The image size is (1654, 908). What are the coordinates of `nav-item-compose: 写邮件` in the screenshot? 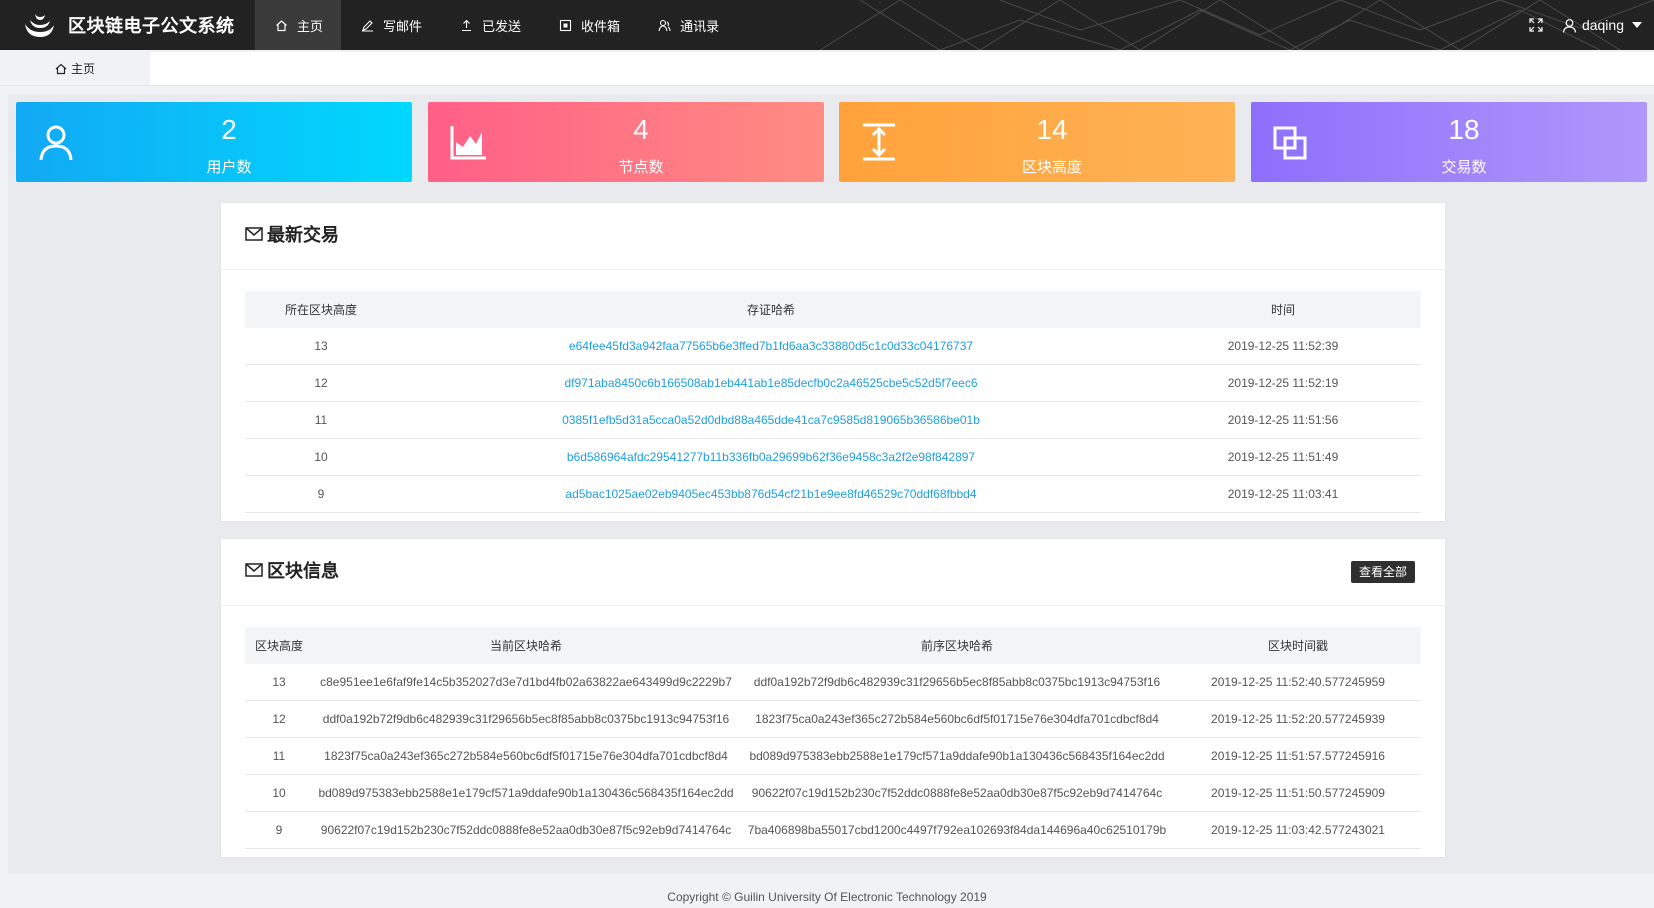 It's located at (390, 25).